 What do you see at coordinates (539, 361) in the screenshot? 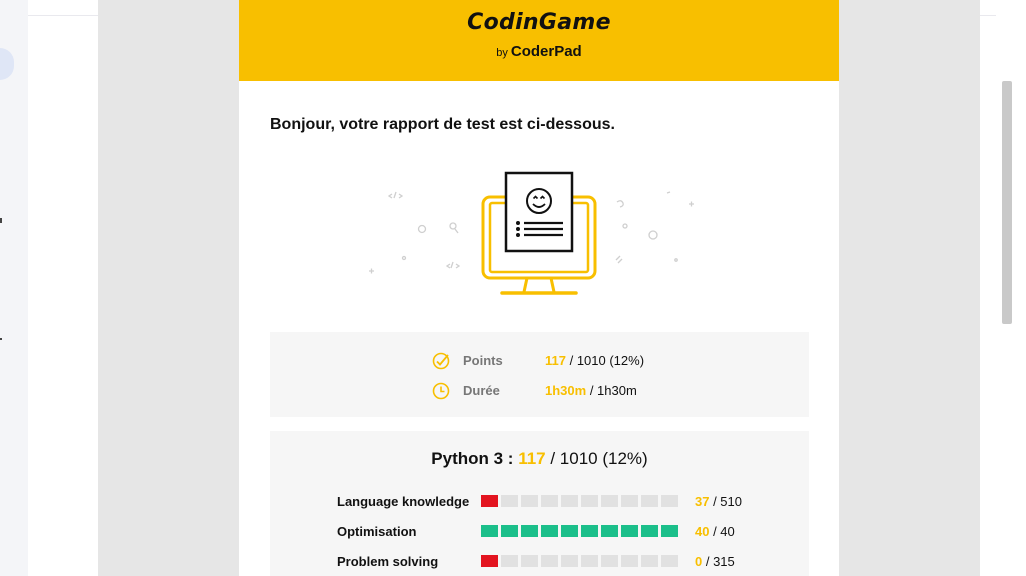
I see `points-row: Points 117 / 1010 (12%)` at bounding box center [539, 361].